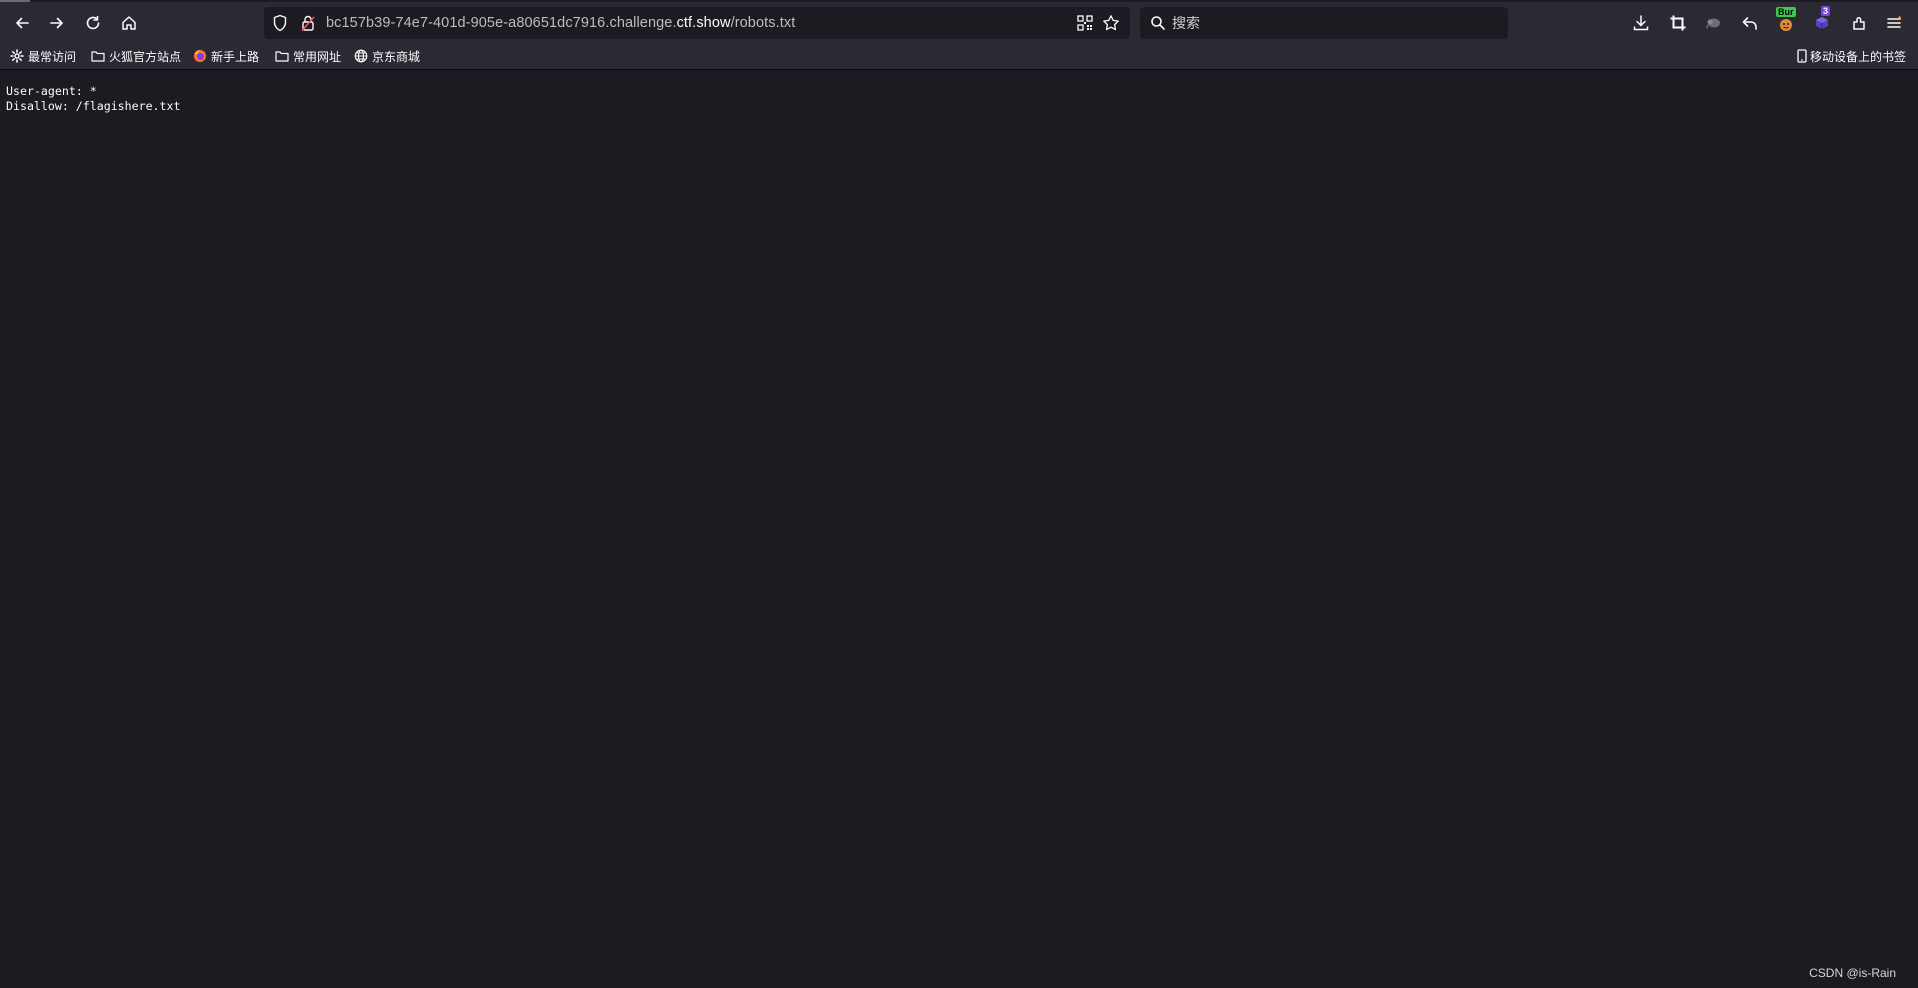  Describe the element at coordinates (1111, 23) in the screenshot. I see `star-icon` at that location.